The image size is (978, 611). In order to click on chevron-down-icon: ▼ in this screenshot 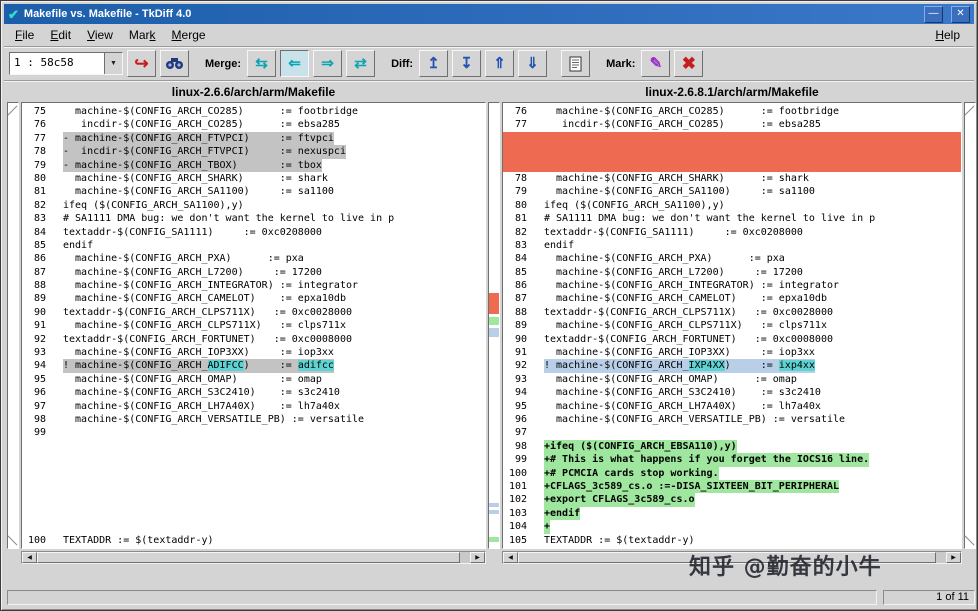, I will do `click(113, 63)`.